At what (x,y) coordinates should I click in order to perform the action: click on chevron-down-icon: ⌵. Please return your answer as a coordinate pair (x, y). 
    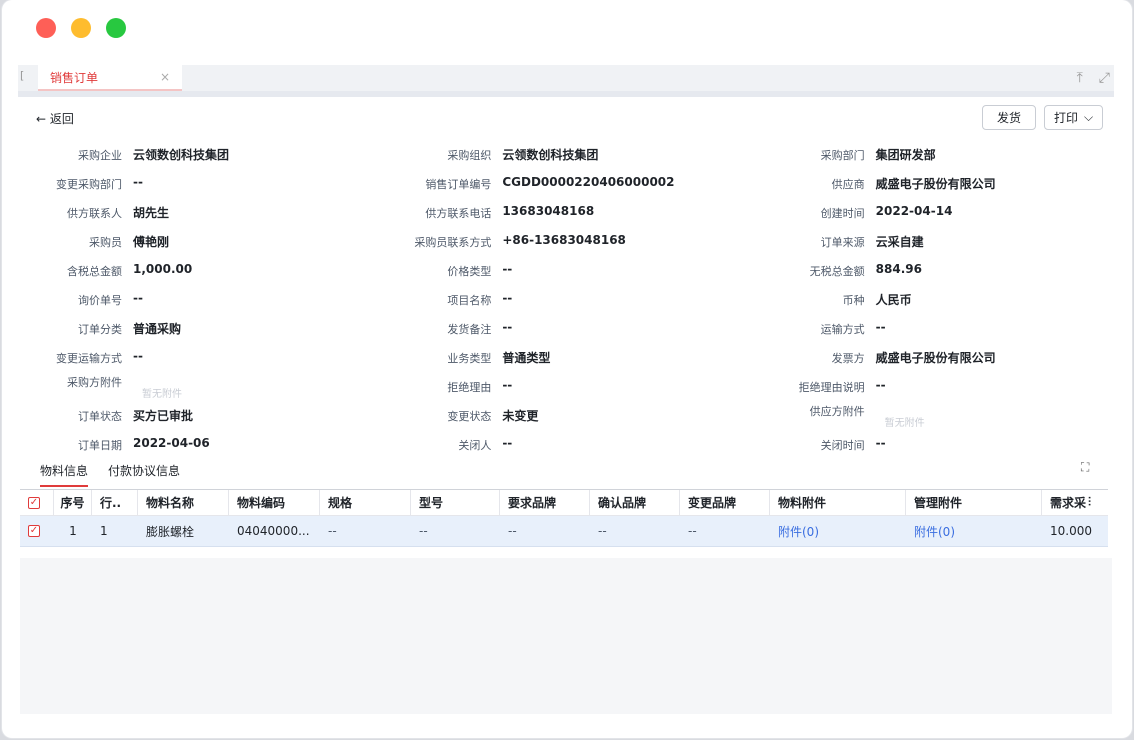
    Looking at the image, I should click on (1088, 117).